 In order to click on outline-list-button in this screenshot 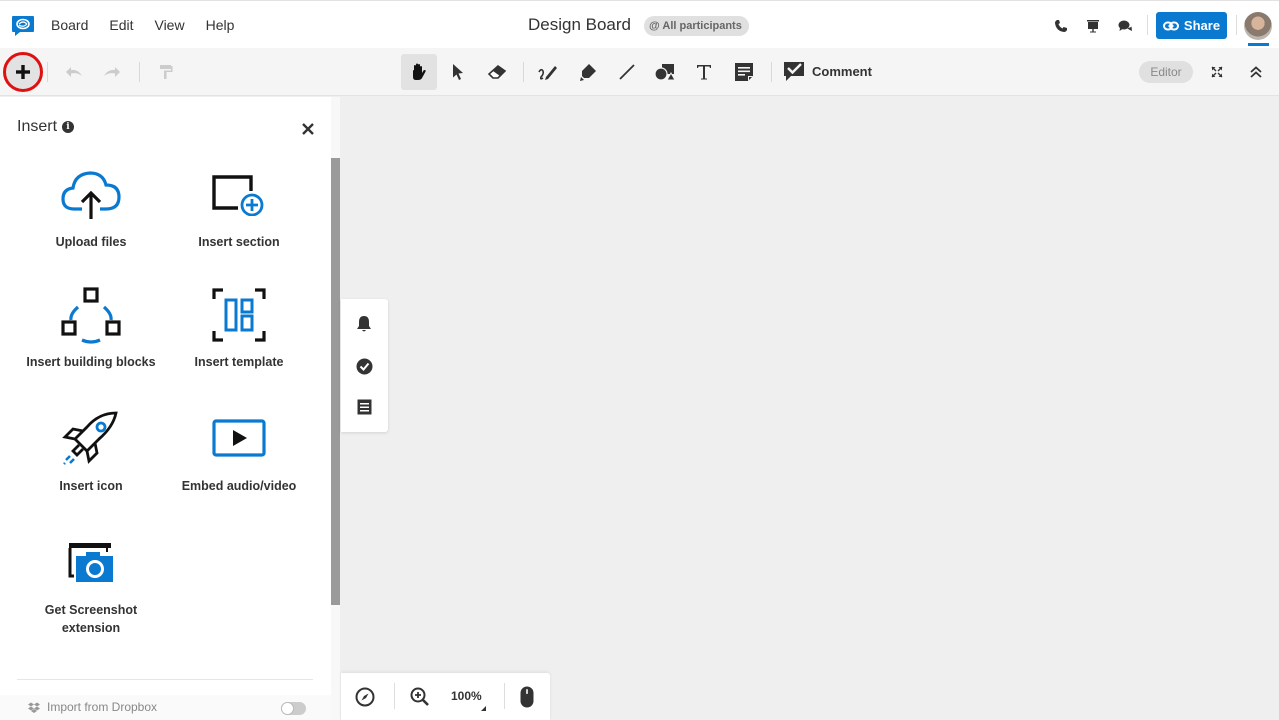, I will do `click(364, 407)`.